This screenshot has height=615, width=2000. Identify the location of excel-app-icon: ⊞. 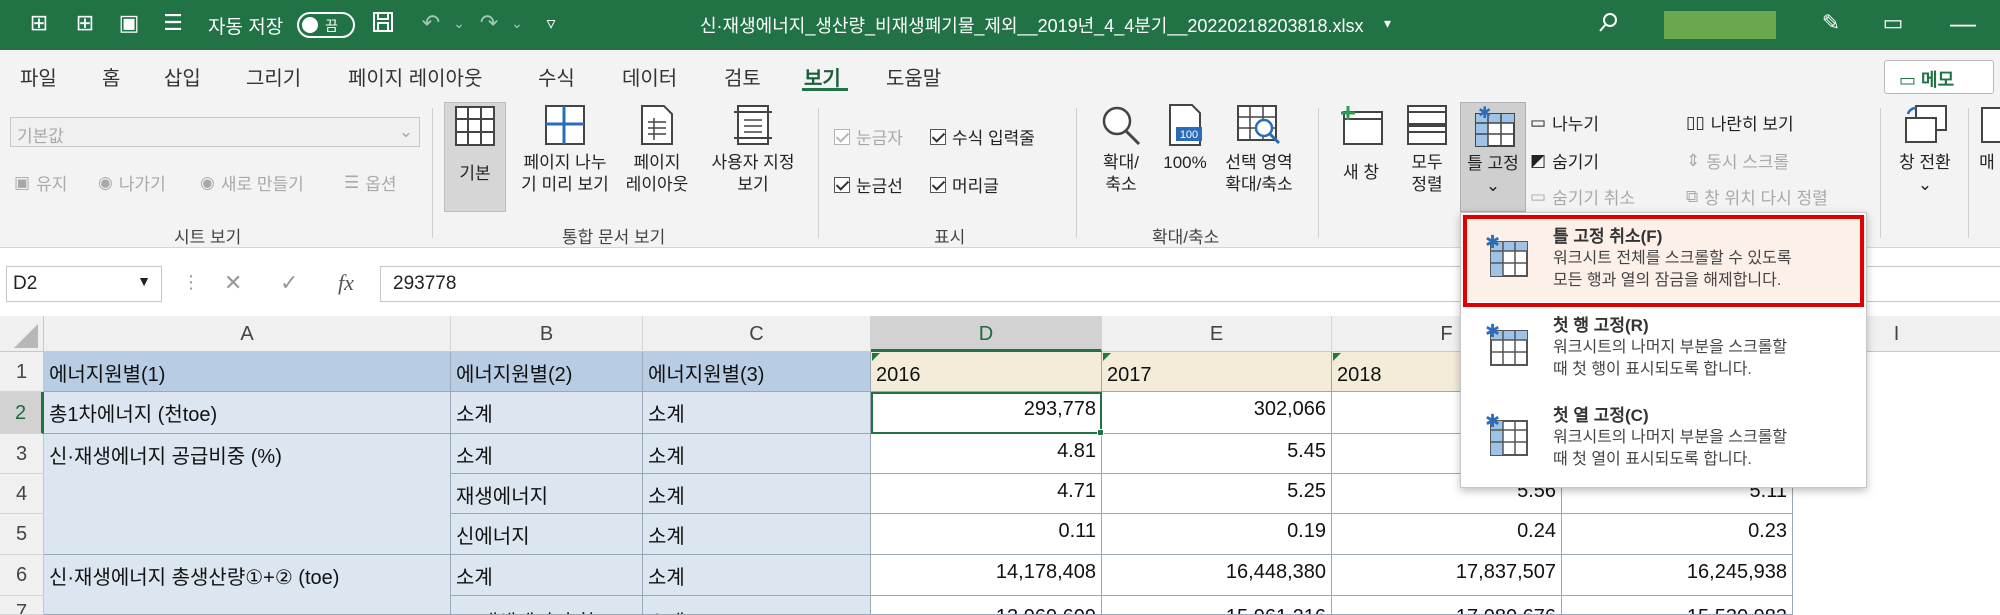
(39, 23).